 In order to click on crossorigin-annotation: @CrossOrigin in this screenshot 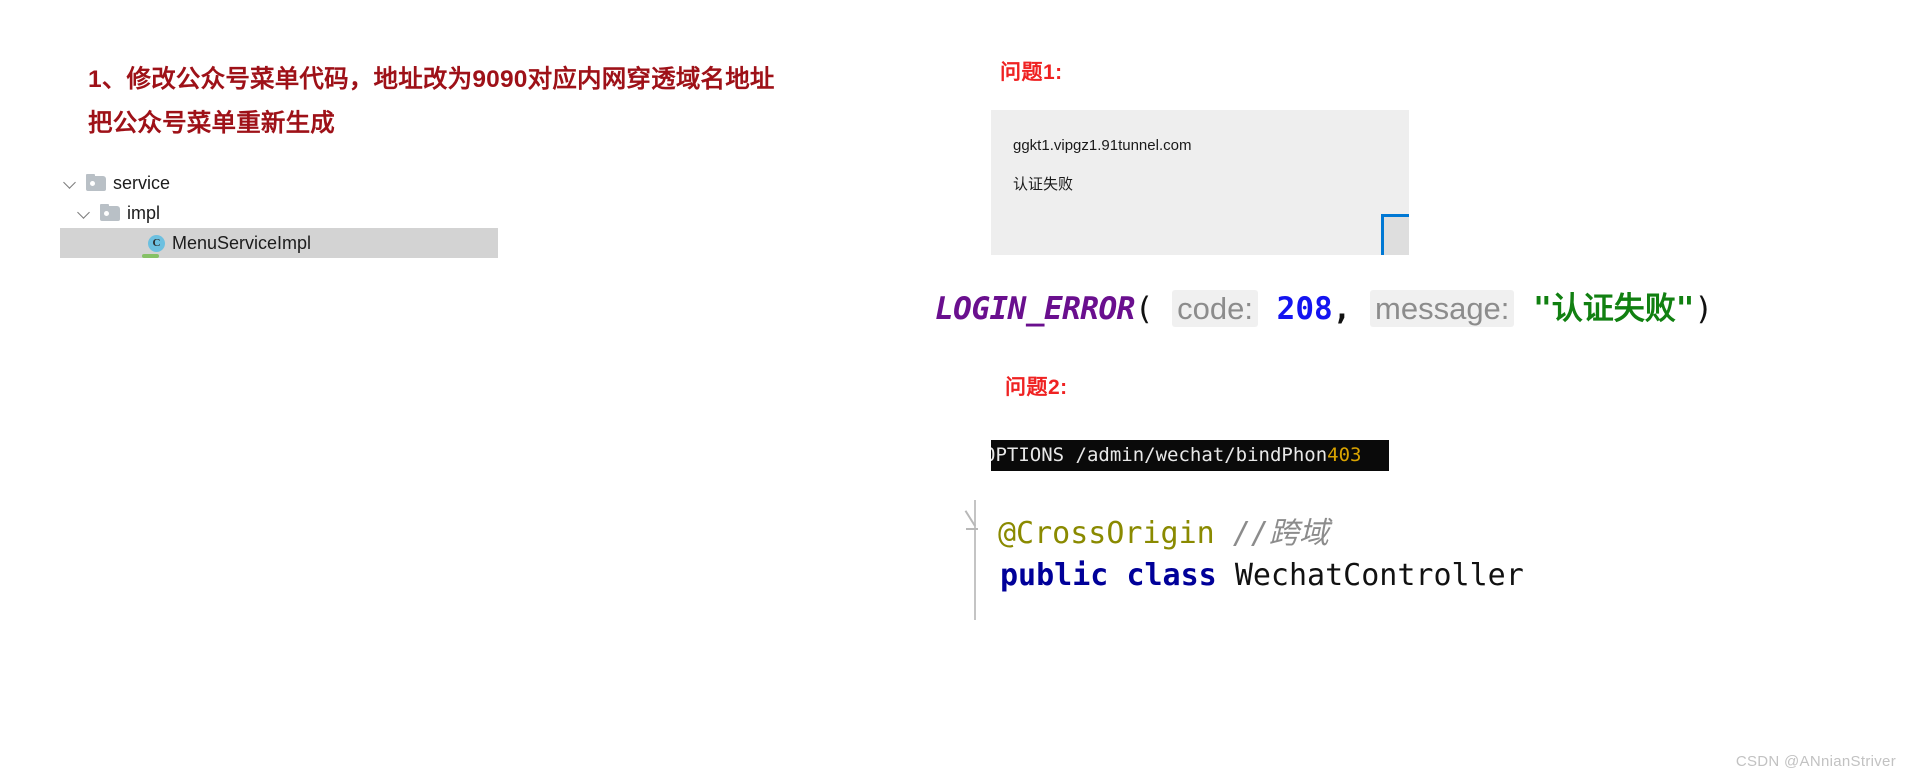, I will do `click(1106, 533)`.